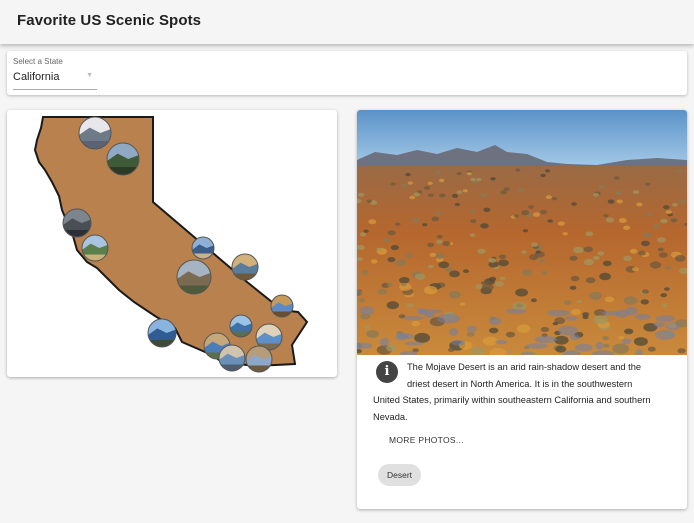 Image resolution: width=694 pixels, height=523 pixels. I want to click on chevron-down-icon: ▼, so click(89, 75).